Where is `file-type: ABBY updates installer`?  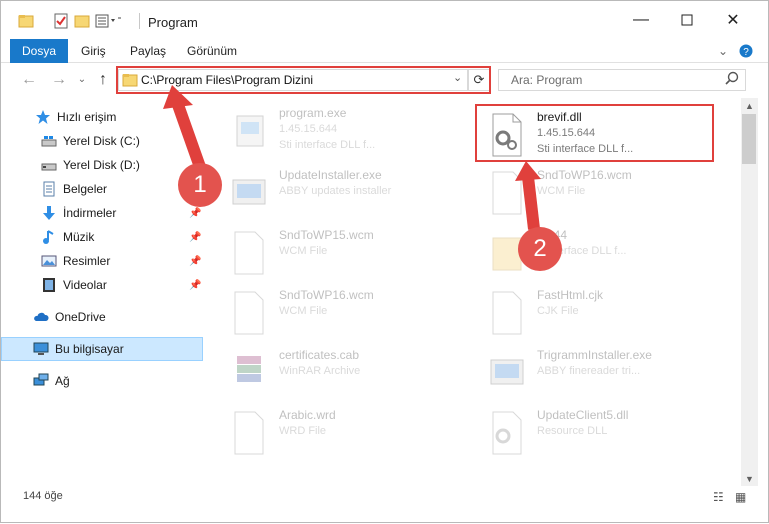
file-type: ABBY updates installer is located at coordinates (335, 191).